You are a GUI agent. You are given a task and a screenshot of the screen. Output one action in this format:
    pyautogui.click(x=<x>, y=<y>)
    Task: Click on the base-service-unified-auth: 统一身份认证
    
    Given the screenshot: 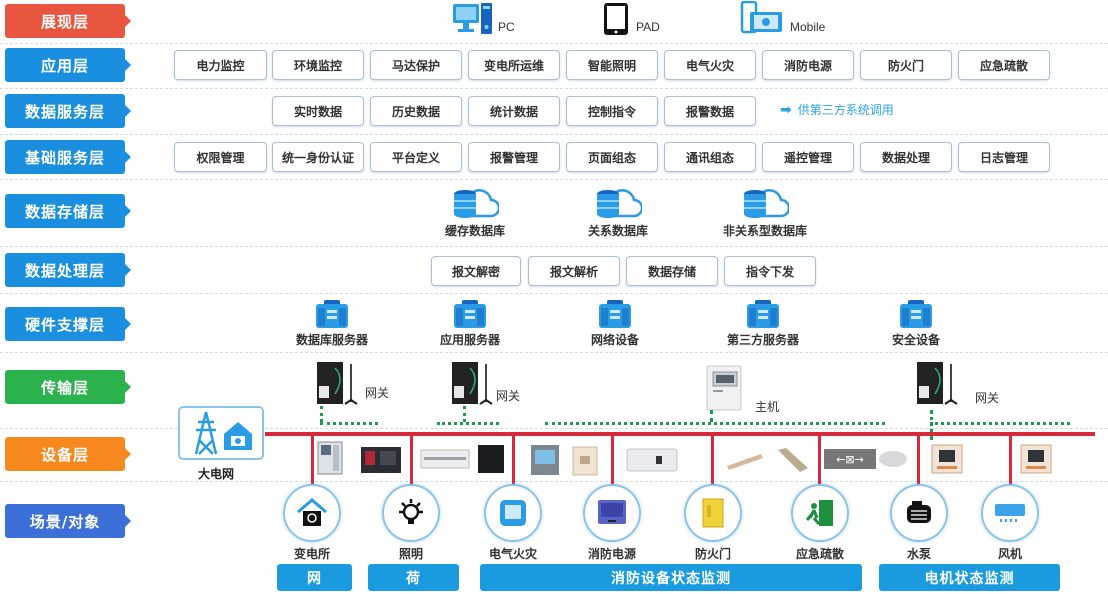 What is the action you would take?
    pyautogui.click(x=318, y=157)
    